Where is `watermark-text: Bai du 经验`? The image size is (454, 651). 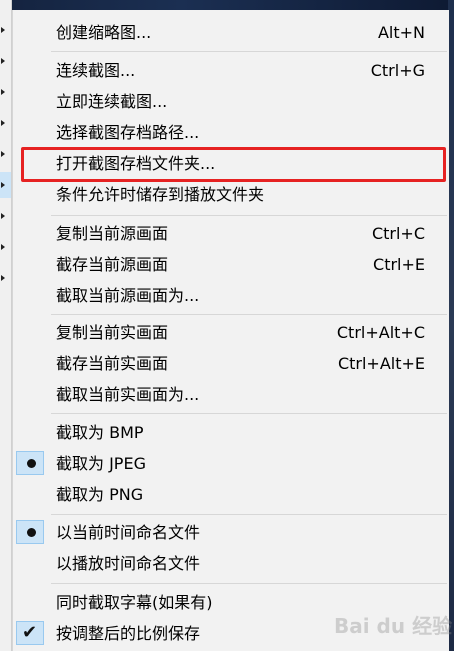
watermark-text: Bai du 经验 is located at coordinates (393, 626).